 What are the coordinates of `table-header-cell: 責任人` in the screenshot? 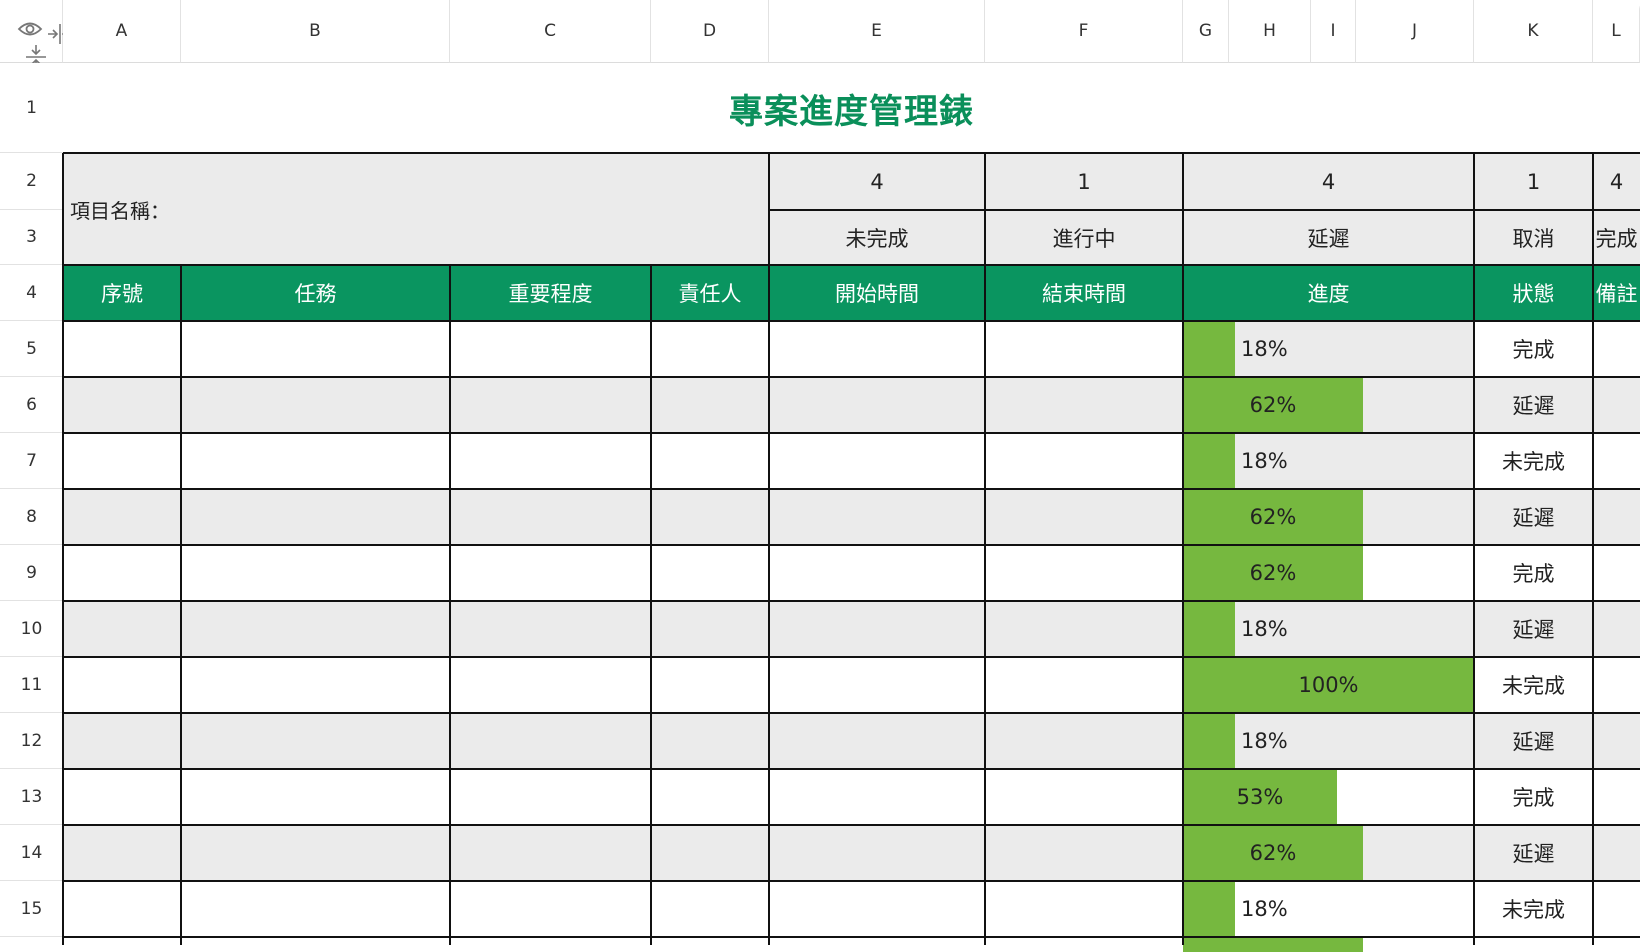 It's located at (710, 293).